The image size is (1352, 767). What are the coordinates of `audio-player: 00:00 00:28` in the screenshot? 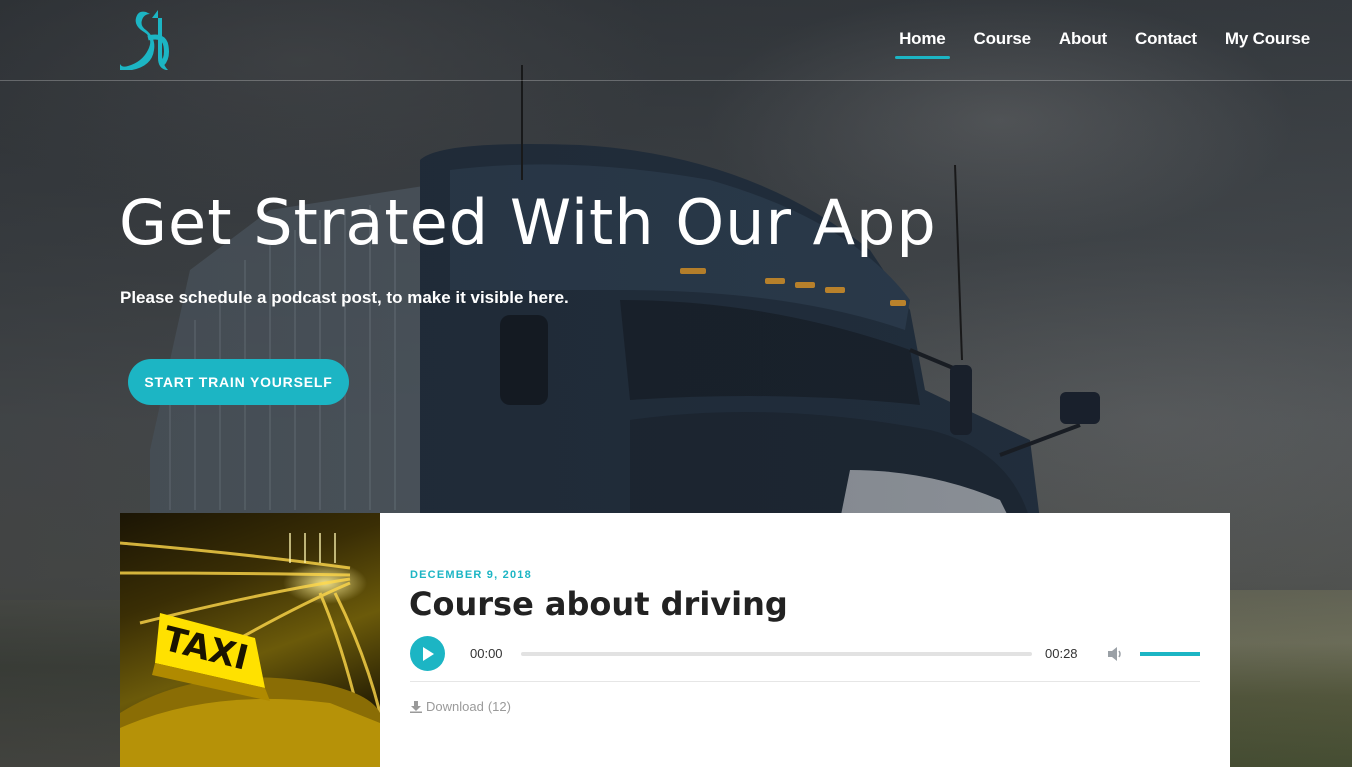 It's located at (805, 654).